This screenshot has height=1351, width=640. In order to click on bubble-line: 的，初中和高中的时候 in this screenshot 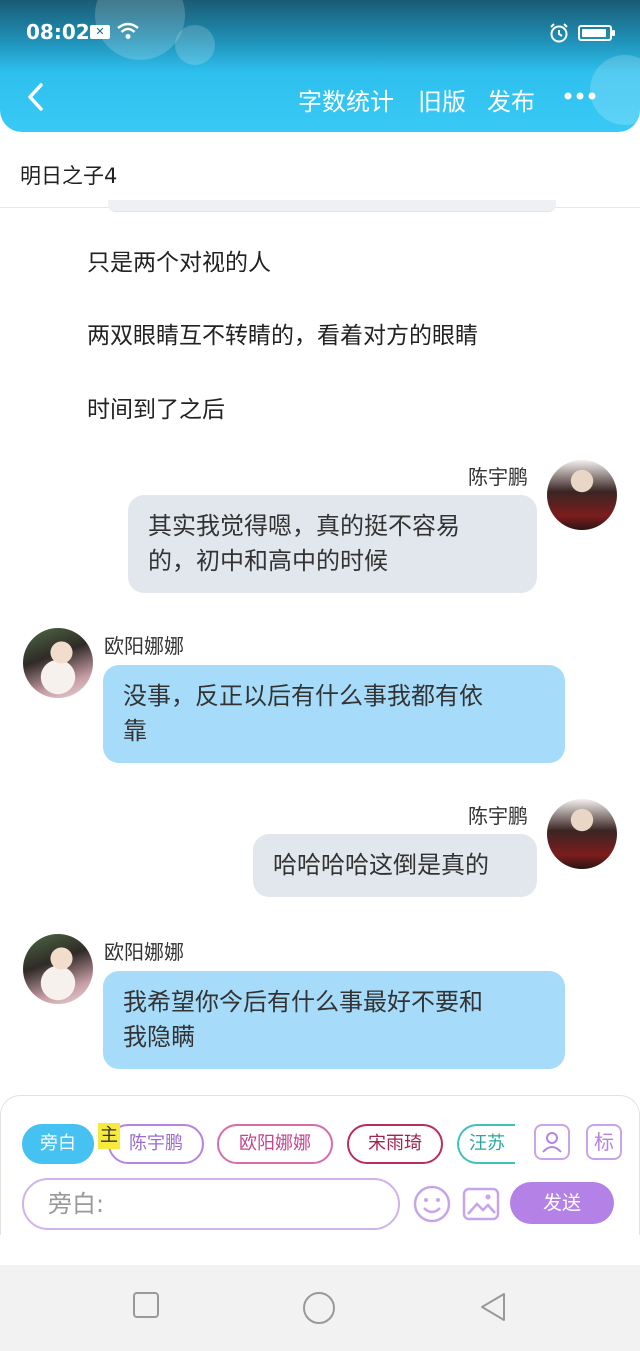, I will do `click(268, 561)`.